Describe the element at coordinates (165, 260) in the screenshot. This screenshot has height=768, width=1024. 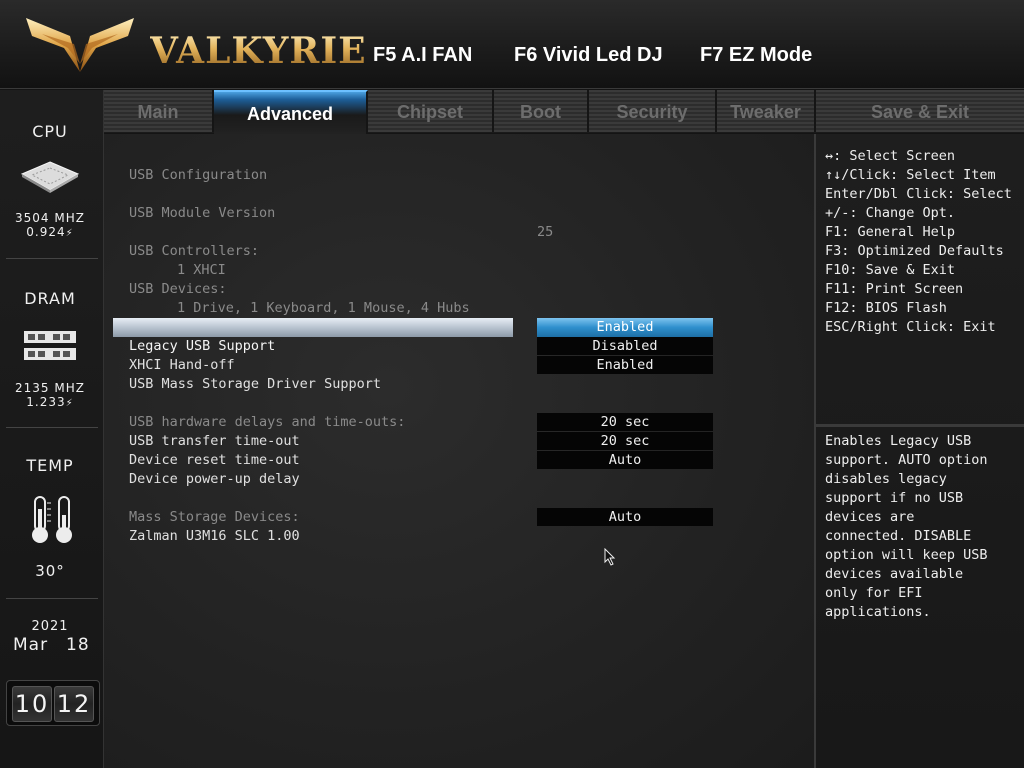
I see `controllers-value-row: 1 XHCI` at that location.